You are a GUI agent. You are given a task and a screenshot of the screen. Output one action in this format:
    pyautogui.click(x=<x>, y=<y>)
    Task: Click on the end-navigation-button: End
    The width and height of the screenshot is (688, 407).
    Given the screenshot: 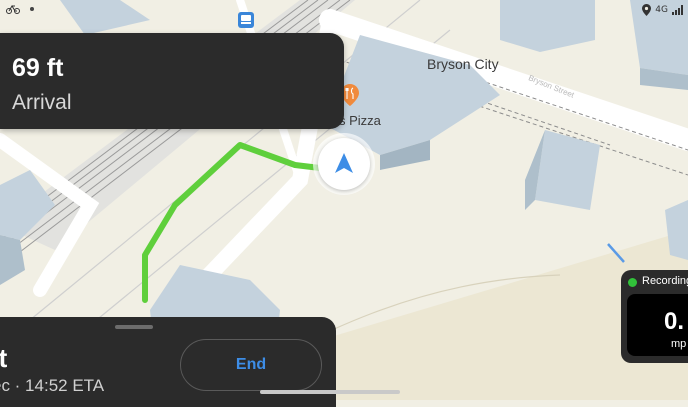 What is the action you would take?
    pyautogui.click(x=251, y=365)
    